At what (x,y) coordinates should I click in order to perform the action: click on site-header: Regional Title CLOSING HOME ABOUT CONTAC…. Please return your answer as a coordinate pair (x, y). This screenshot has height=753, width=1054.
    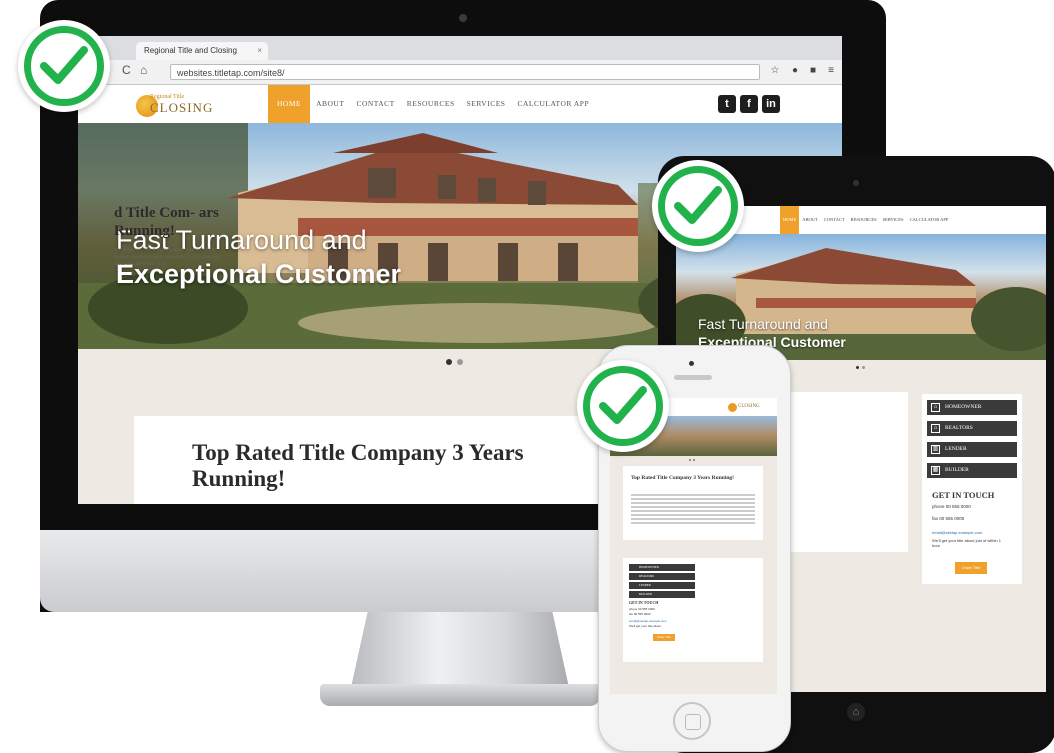
    Looking at the image, I should click on (460, 104).